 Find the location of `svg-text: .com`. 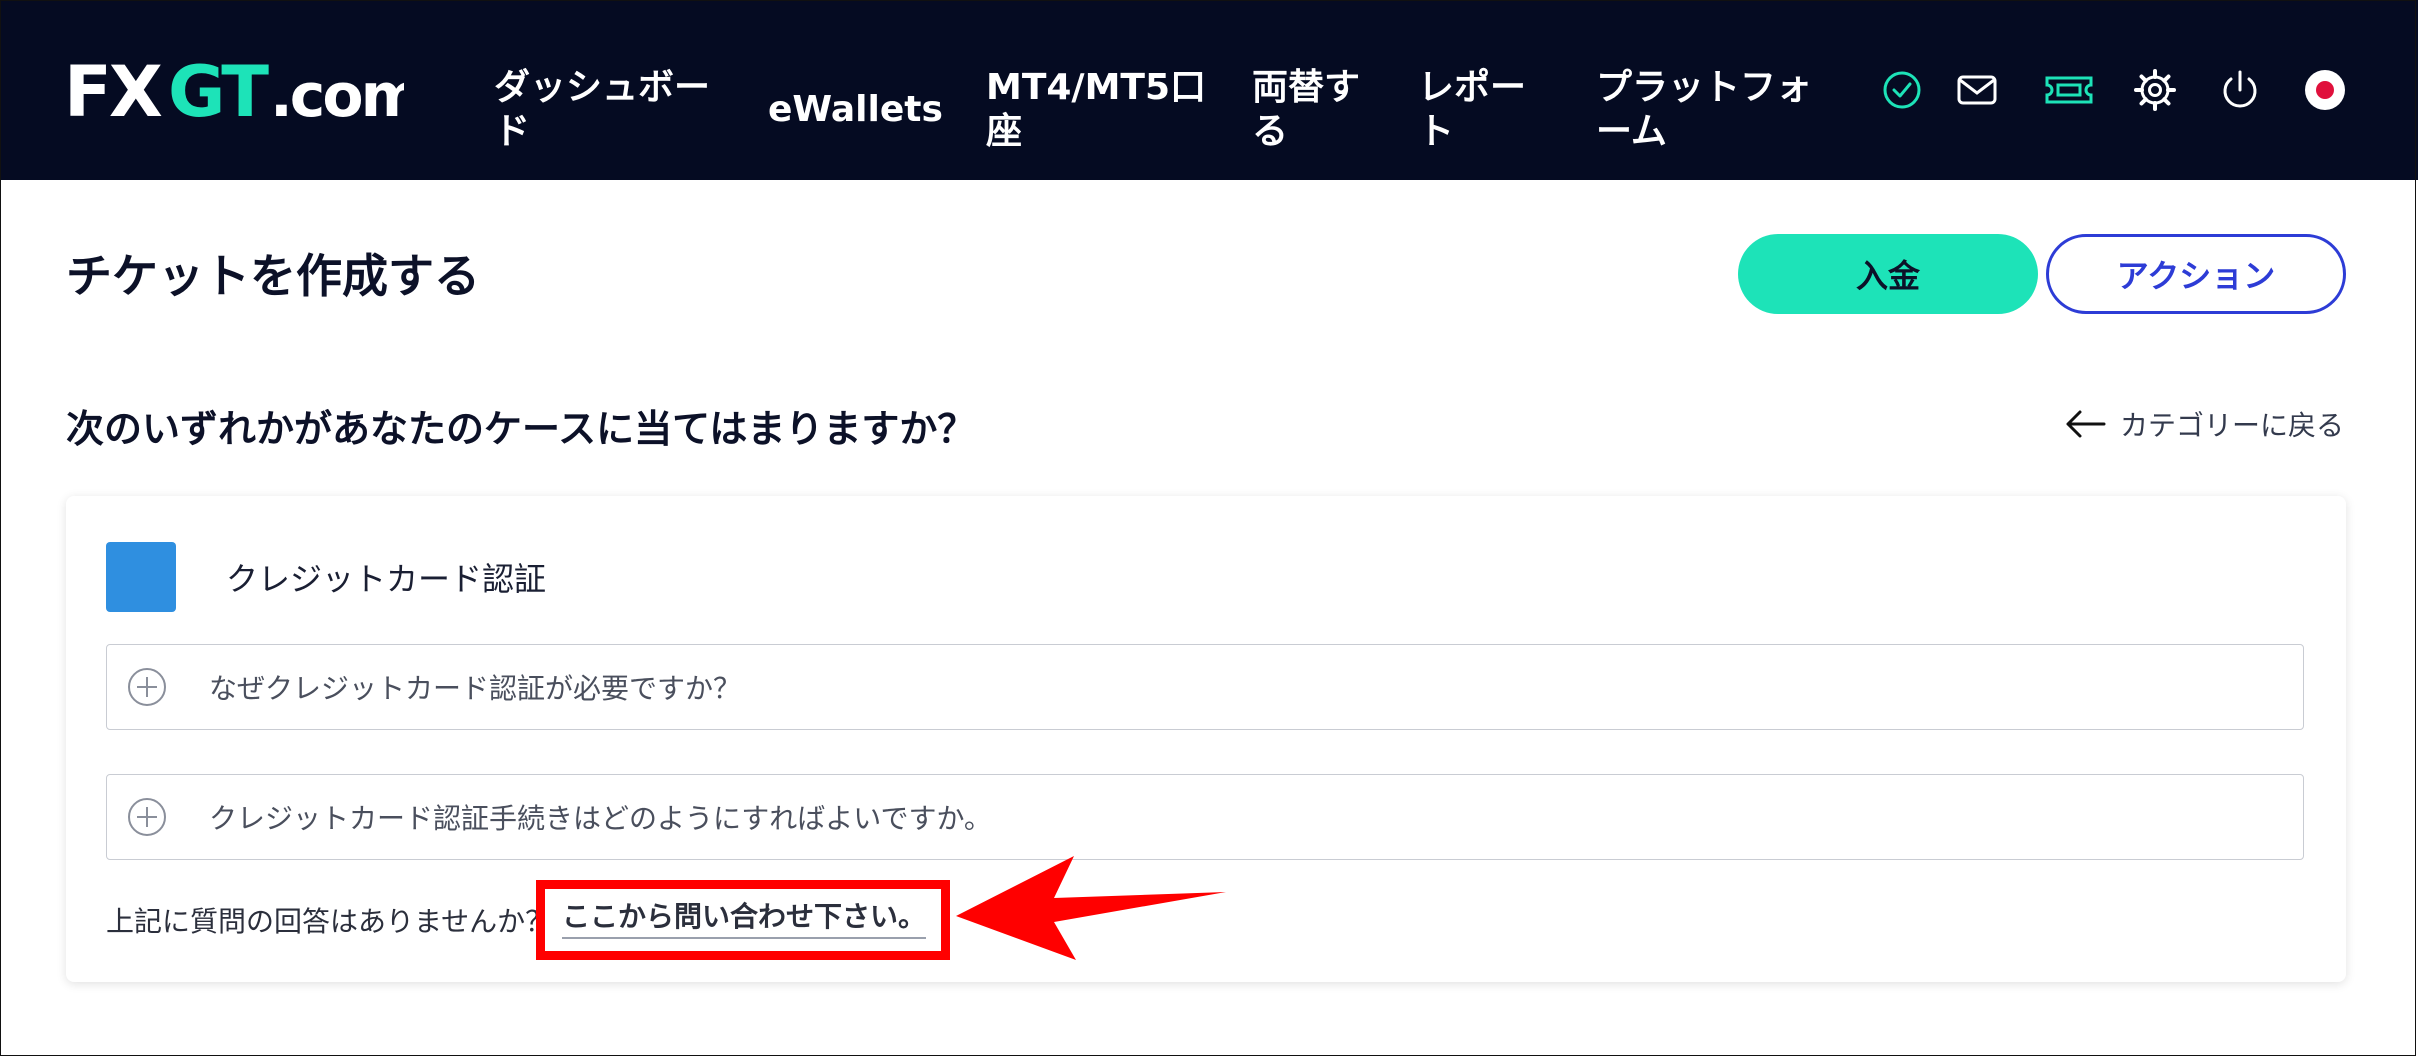

svg-text: .com is located at coordinates (337, 95).